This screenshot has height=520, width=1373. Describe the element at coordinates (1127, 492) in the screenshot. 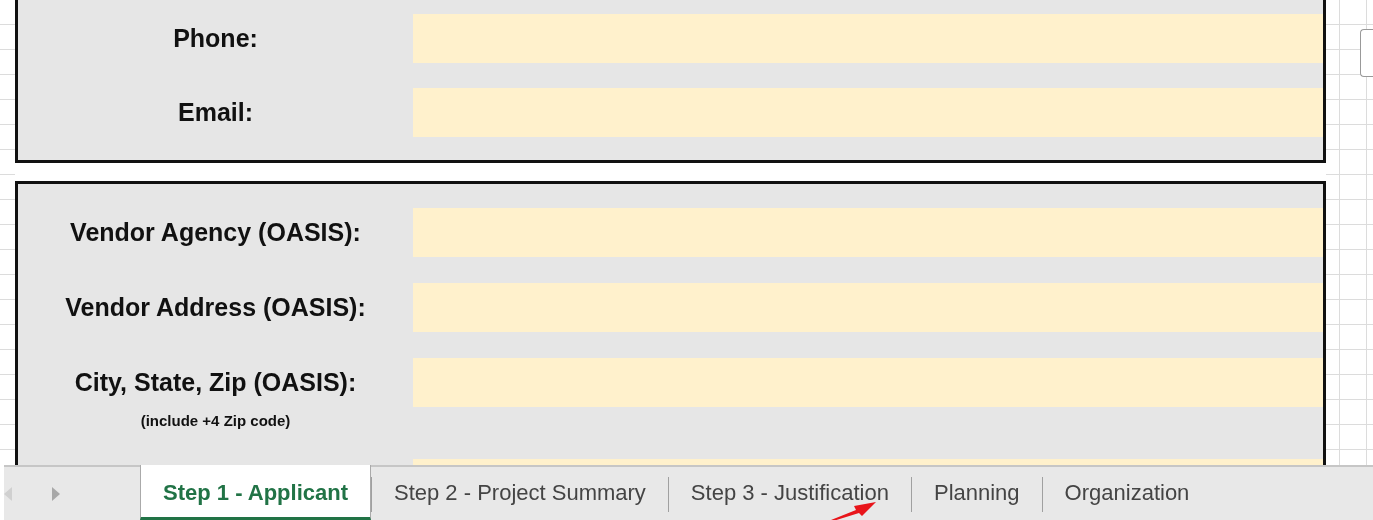

I see `sheet-tab: Organization` at that location.